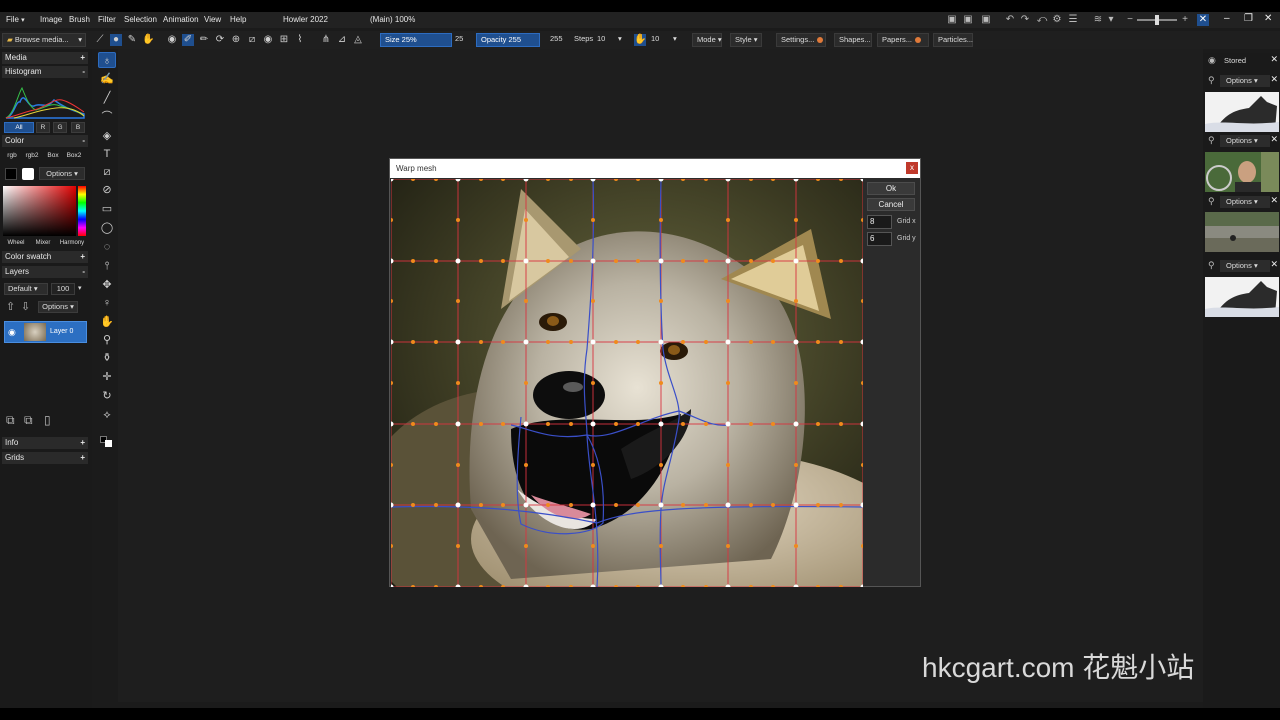 The width and height of the screenshot is (1280, 720). Describe the element at coordinates (204, 40) in the screenshot. I see `pencil-icon: ✏` at that location.